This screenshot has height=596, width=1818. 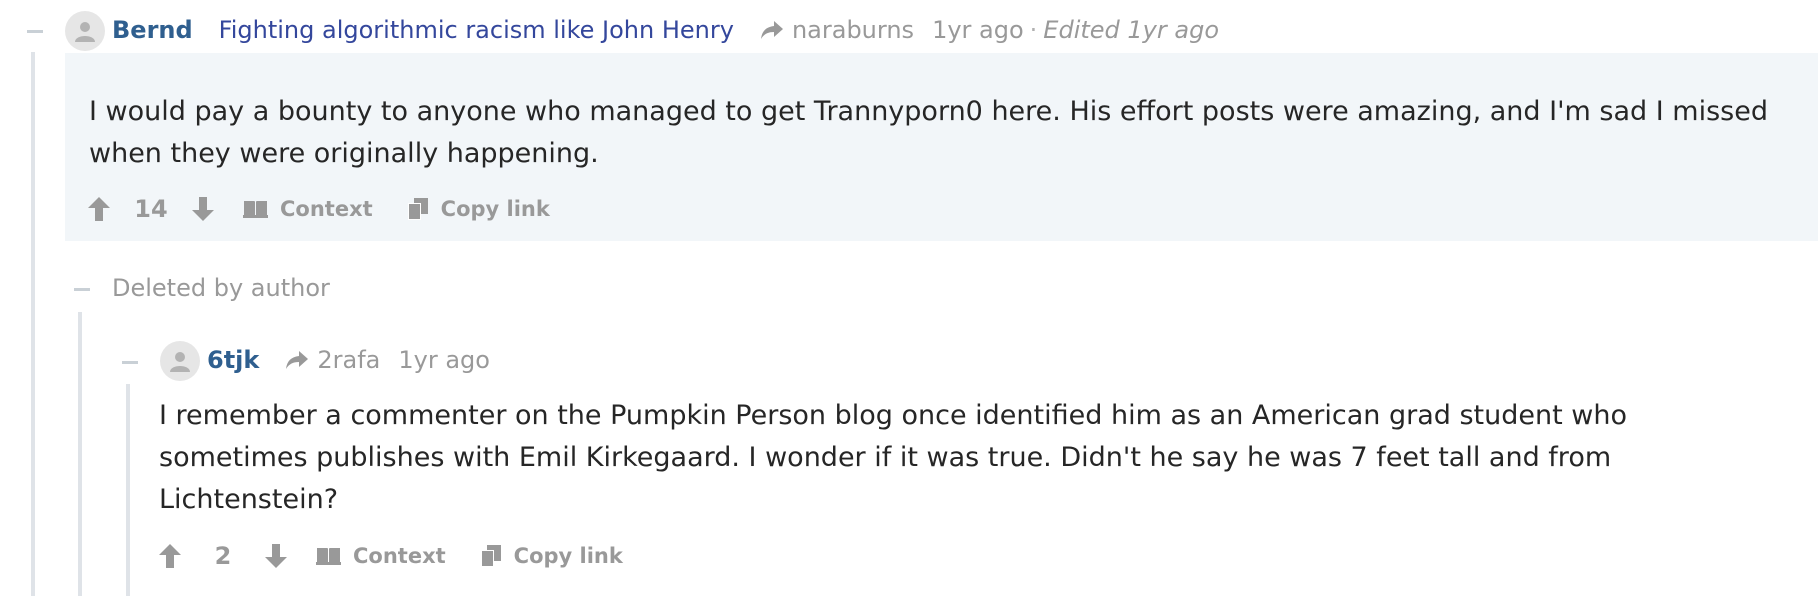 What do you see at coordinates (221, 288) in the screenshot?
I see `deleted-comment-label: Deleted by author` at bounding box center [221, 288].